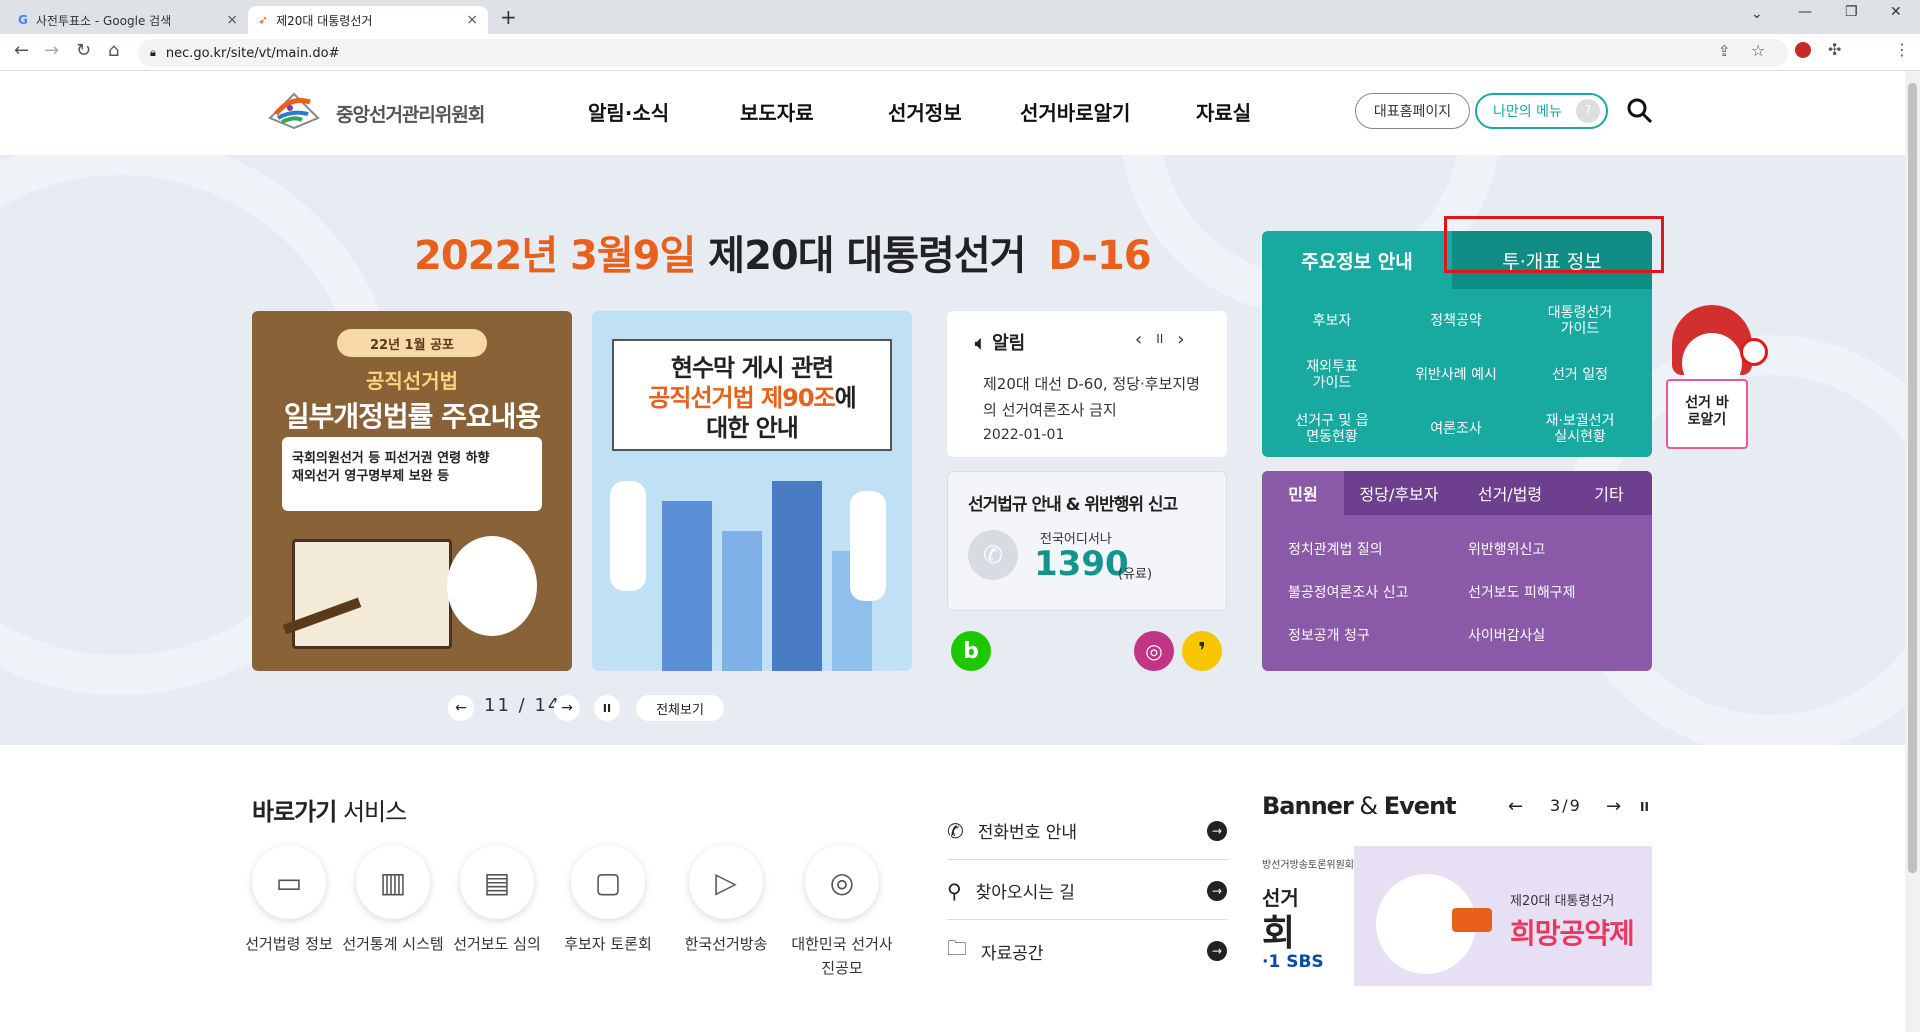 This screenshot has width=1920, height=1032. Describe the element at coordinates (1329, 635) in the screenshot. I see `civil-link: 정보공개 청구` at that location.